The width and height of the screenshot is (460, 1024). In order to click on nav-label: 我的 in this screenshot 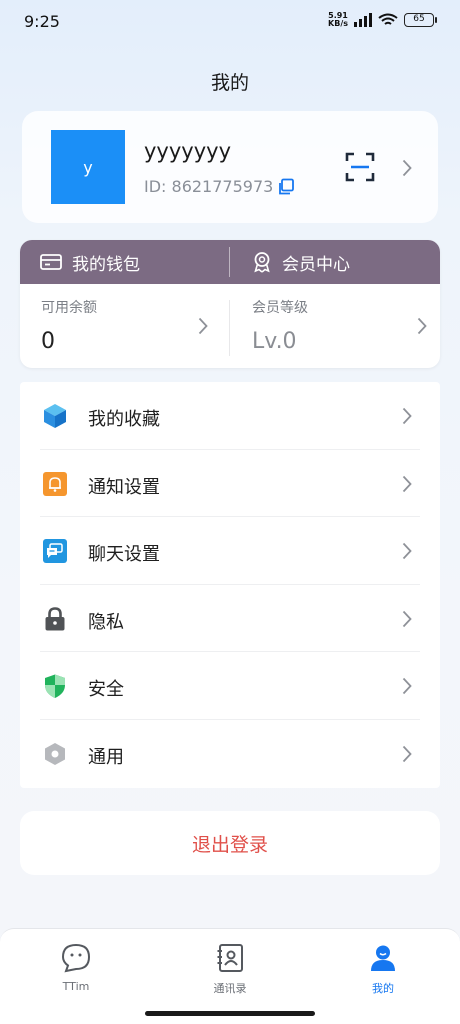, I will do `click(383, 988)`.